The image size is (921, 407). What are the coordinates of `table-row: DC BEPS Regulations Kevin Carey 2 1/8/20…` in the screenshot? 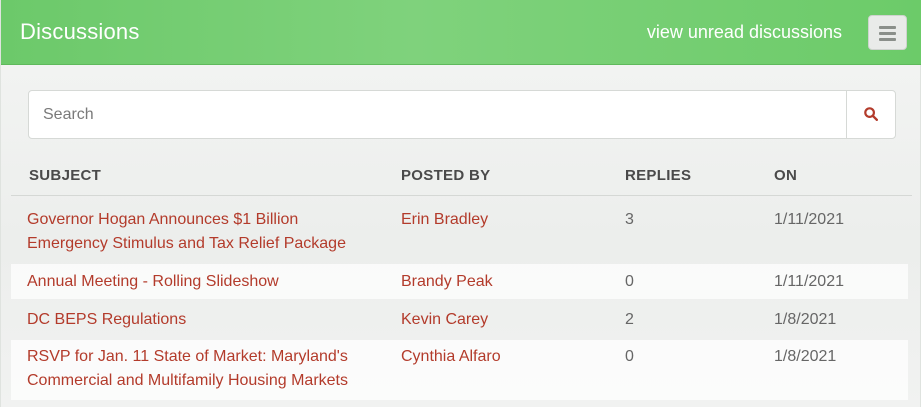 It's located at (459, 319).